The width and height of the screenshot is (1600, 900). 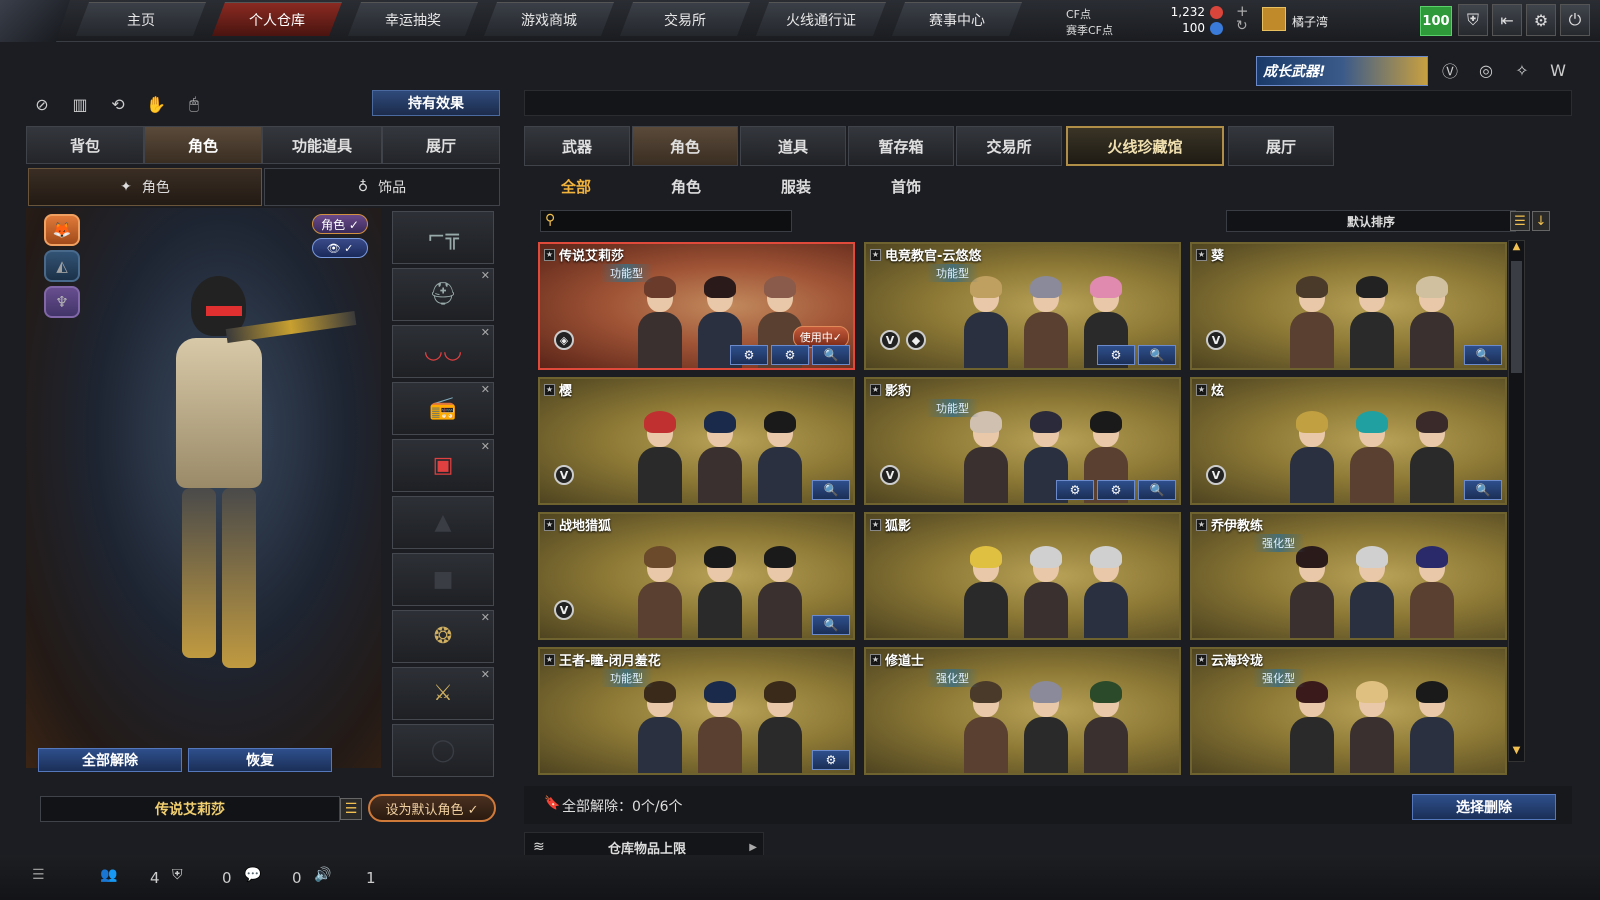 What do you see at coordinates (1348, 576) in the screenshot?
I see `character-card: ★ 乔伊教练 强化型` at bounding box center [1348, 576].